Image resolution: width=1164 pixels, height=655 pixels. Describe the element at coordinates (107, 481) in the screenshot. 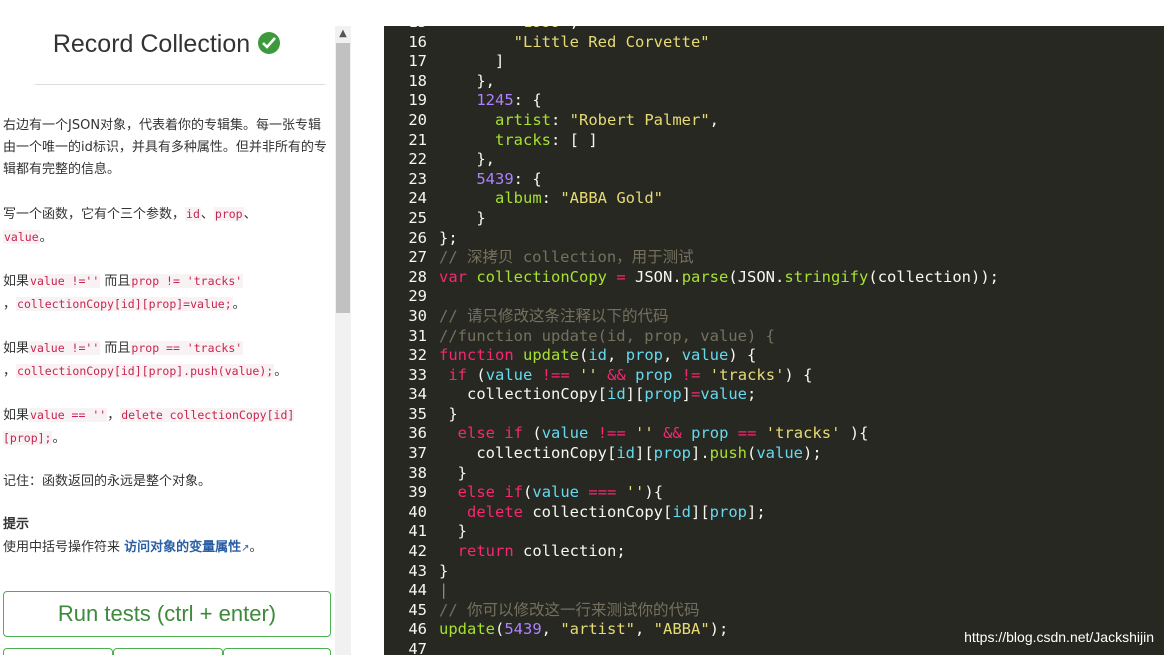

I see `reminder-text: 记住：函数返回的永远是整个对象。` at that location.